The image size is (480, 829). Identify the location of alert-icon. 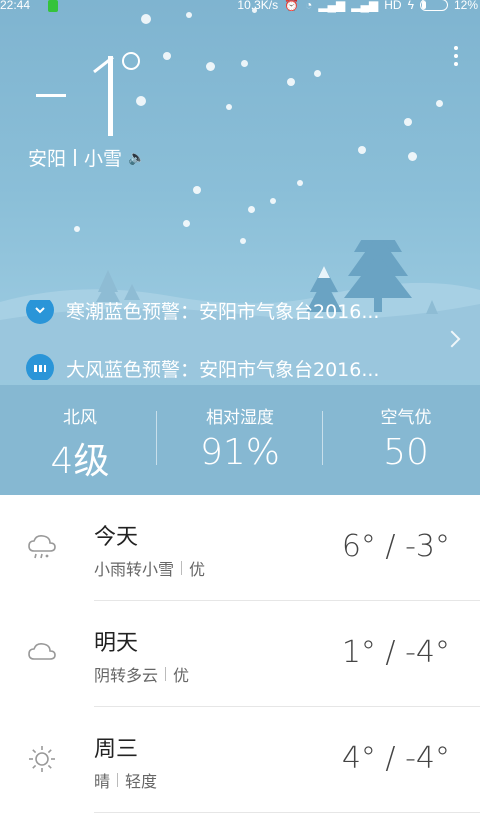
(40, 312).